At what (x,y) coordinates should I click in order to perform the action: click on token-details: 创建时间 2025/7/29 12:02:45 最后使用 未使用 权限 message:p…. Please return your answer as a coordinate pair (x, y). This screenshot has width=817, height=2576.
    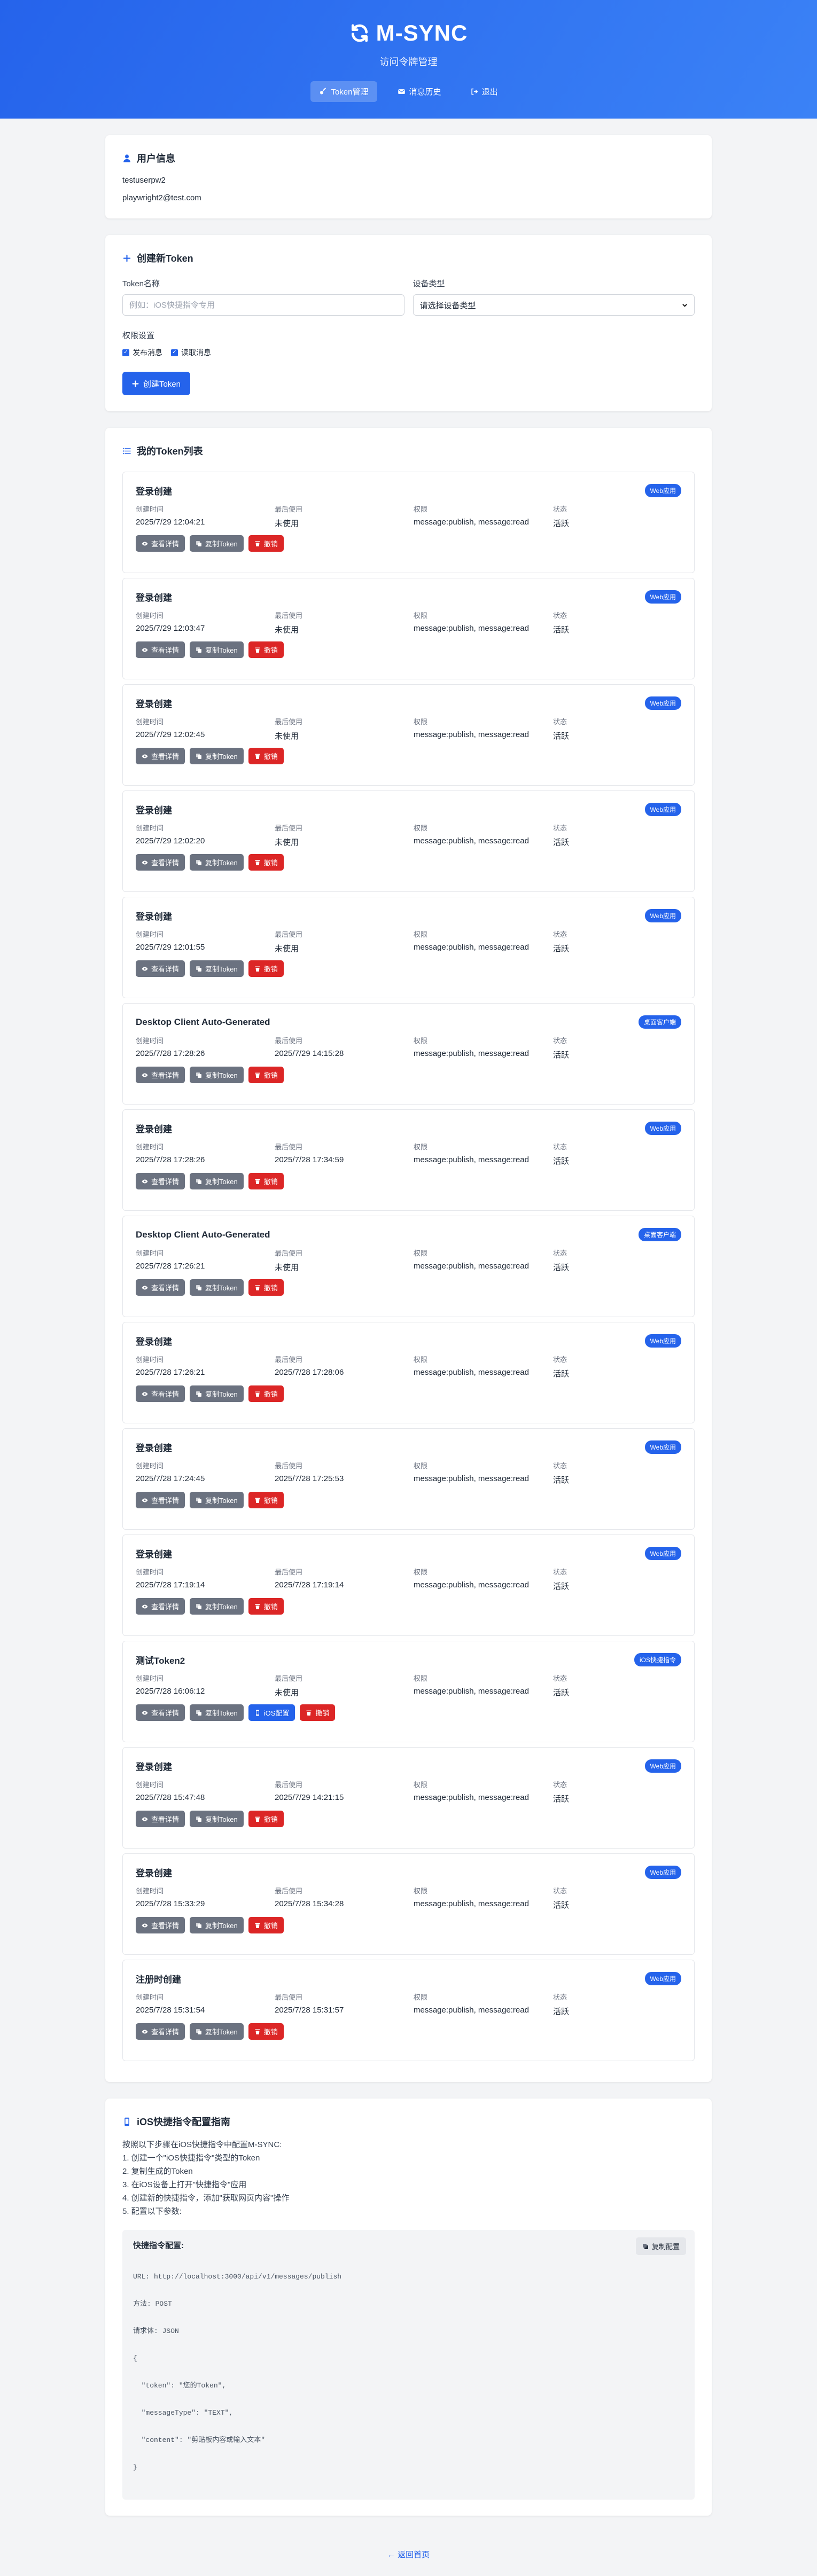
    Looking at the image, I should click on (408, 728).